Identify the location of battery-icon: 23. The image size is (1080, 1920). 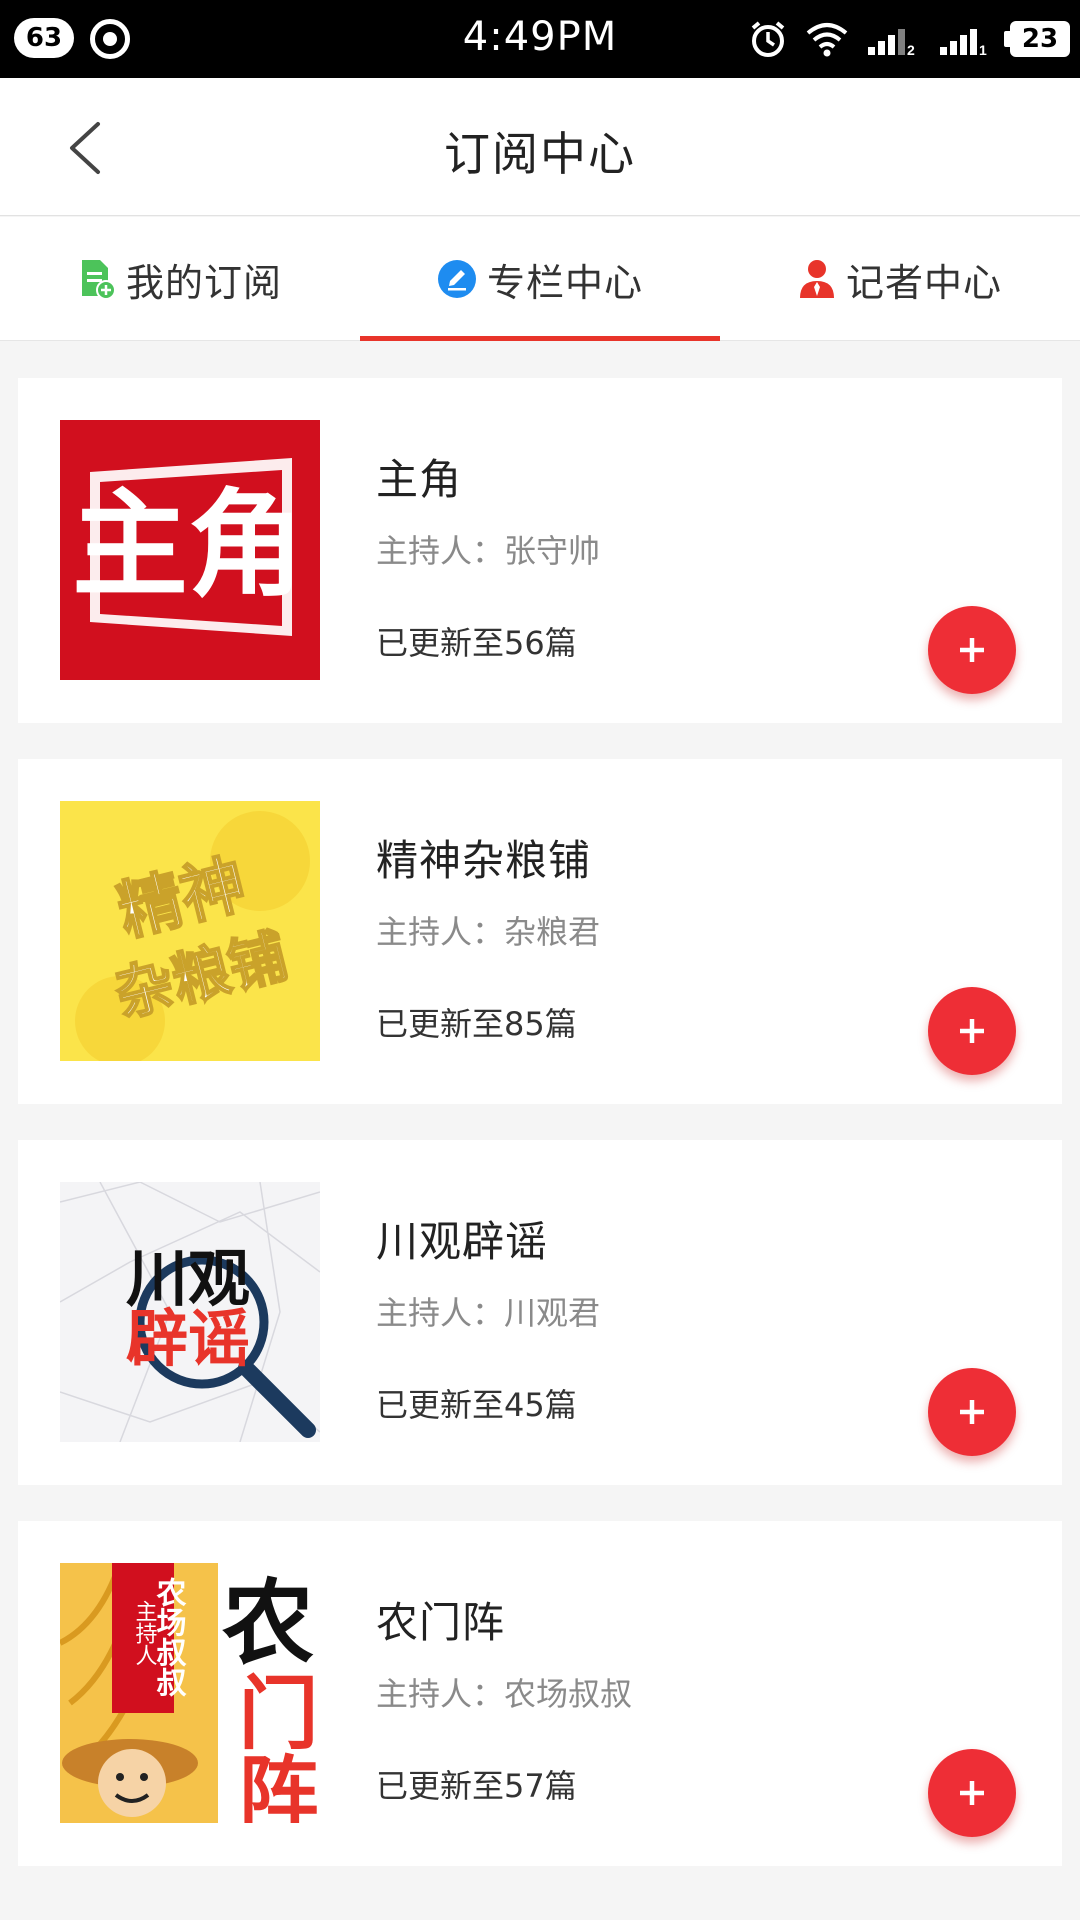
(1037, 39).